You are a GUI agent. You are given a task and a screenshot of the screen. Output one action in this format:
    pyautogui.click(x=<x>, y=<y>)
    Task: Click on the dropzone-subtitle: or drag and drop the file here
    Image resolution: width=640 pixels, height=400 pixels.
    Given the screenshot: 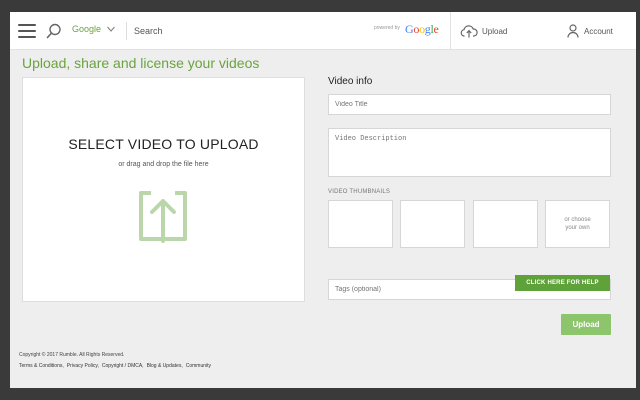 What is the action you would take?
    pyautogui.click(x=163, y=164)
    